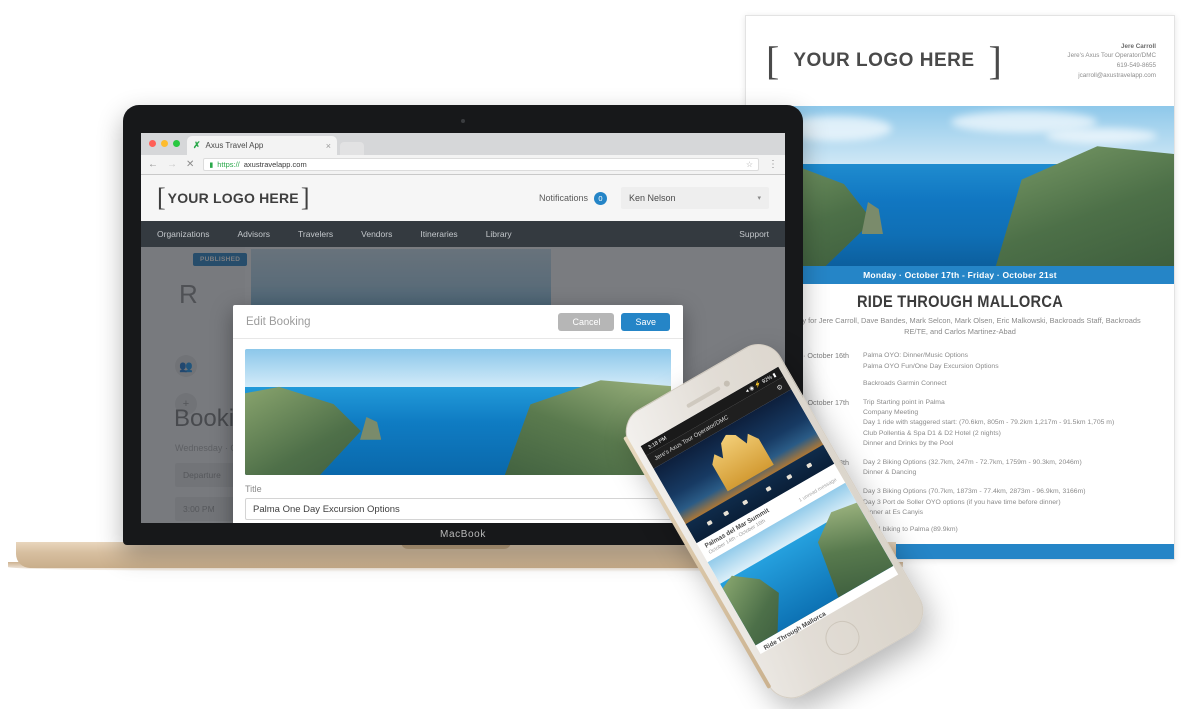  I want to click on macbook-label: MacBook, so click(463, 534).